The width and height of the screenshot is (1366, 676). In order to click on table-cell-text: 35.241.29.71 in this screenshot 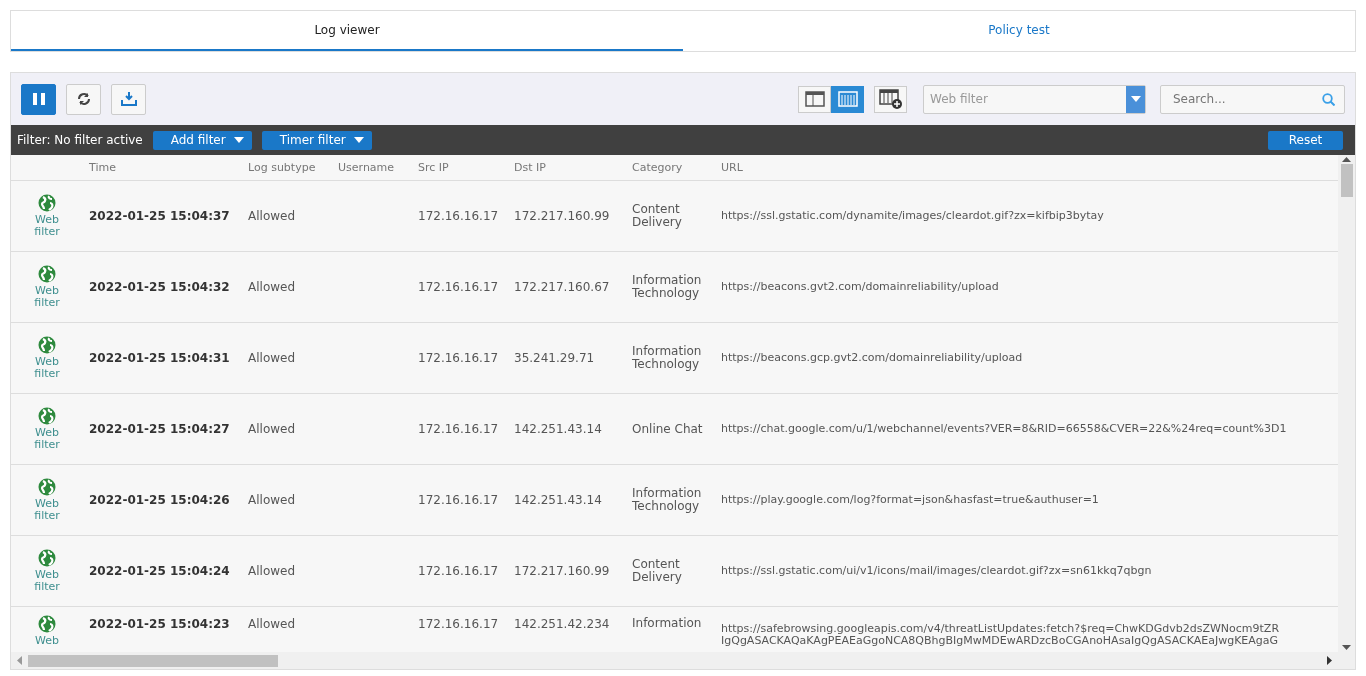, I will do `click(554, 358)`.